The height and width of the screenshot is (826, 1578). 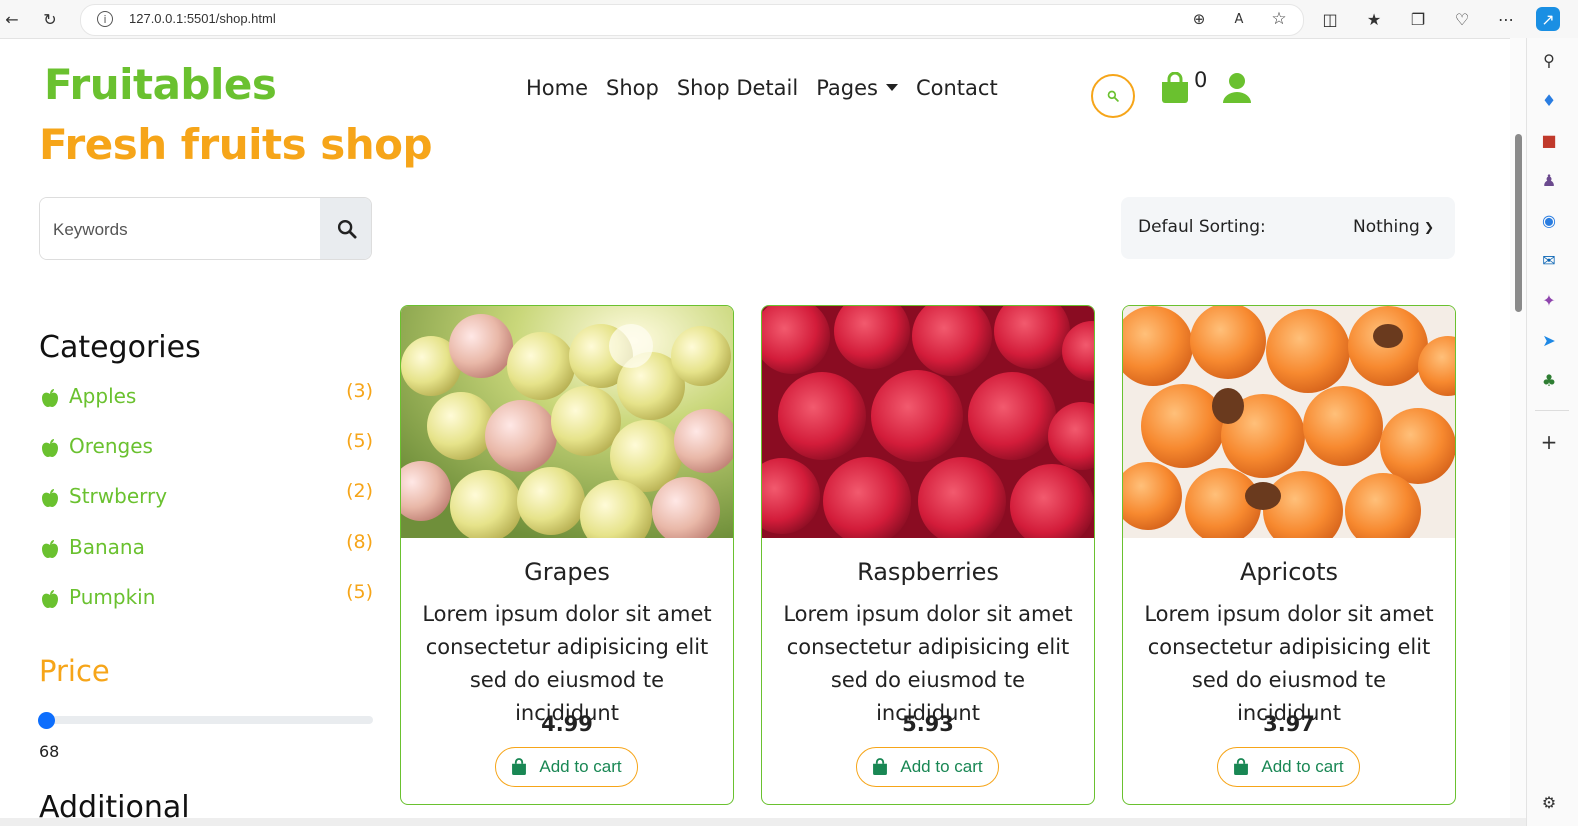 I want to click on url-text: 127.0.0.1:5501/shop.html, so click(x=202, y=18).